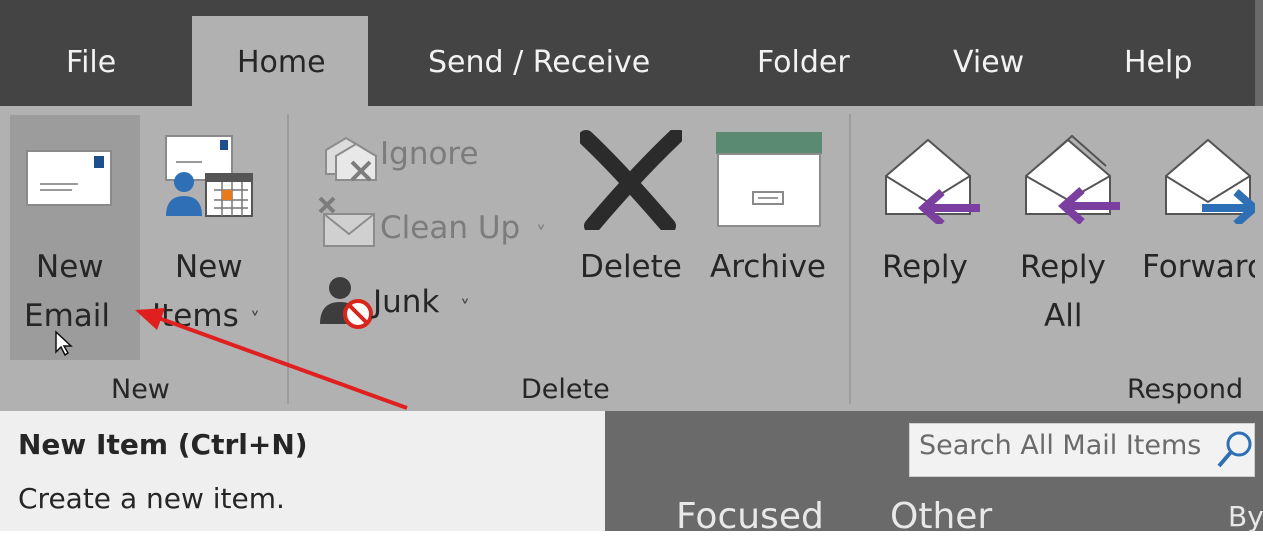 Image resolution: width=1263 pixels, height=537 pixels. What do you see at coordinates (1235, 449) in the screenshot?
I see `search-icon` at bounding box center [1235, 449].